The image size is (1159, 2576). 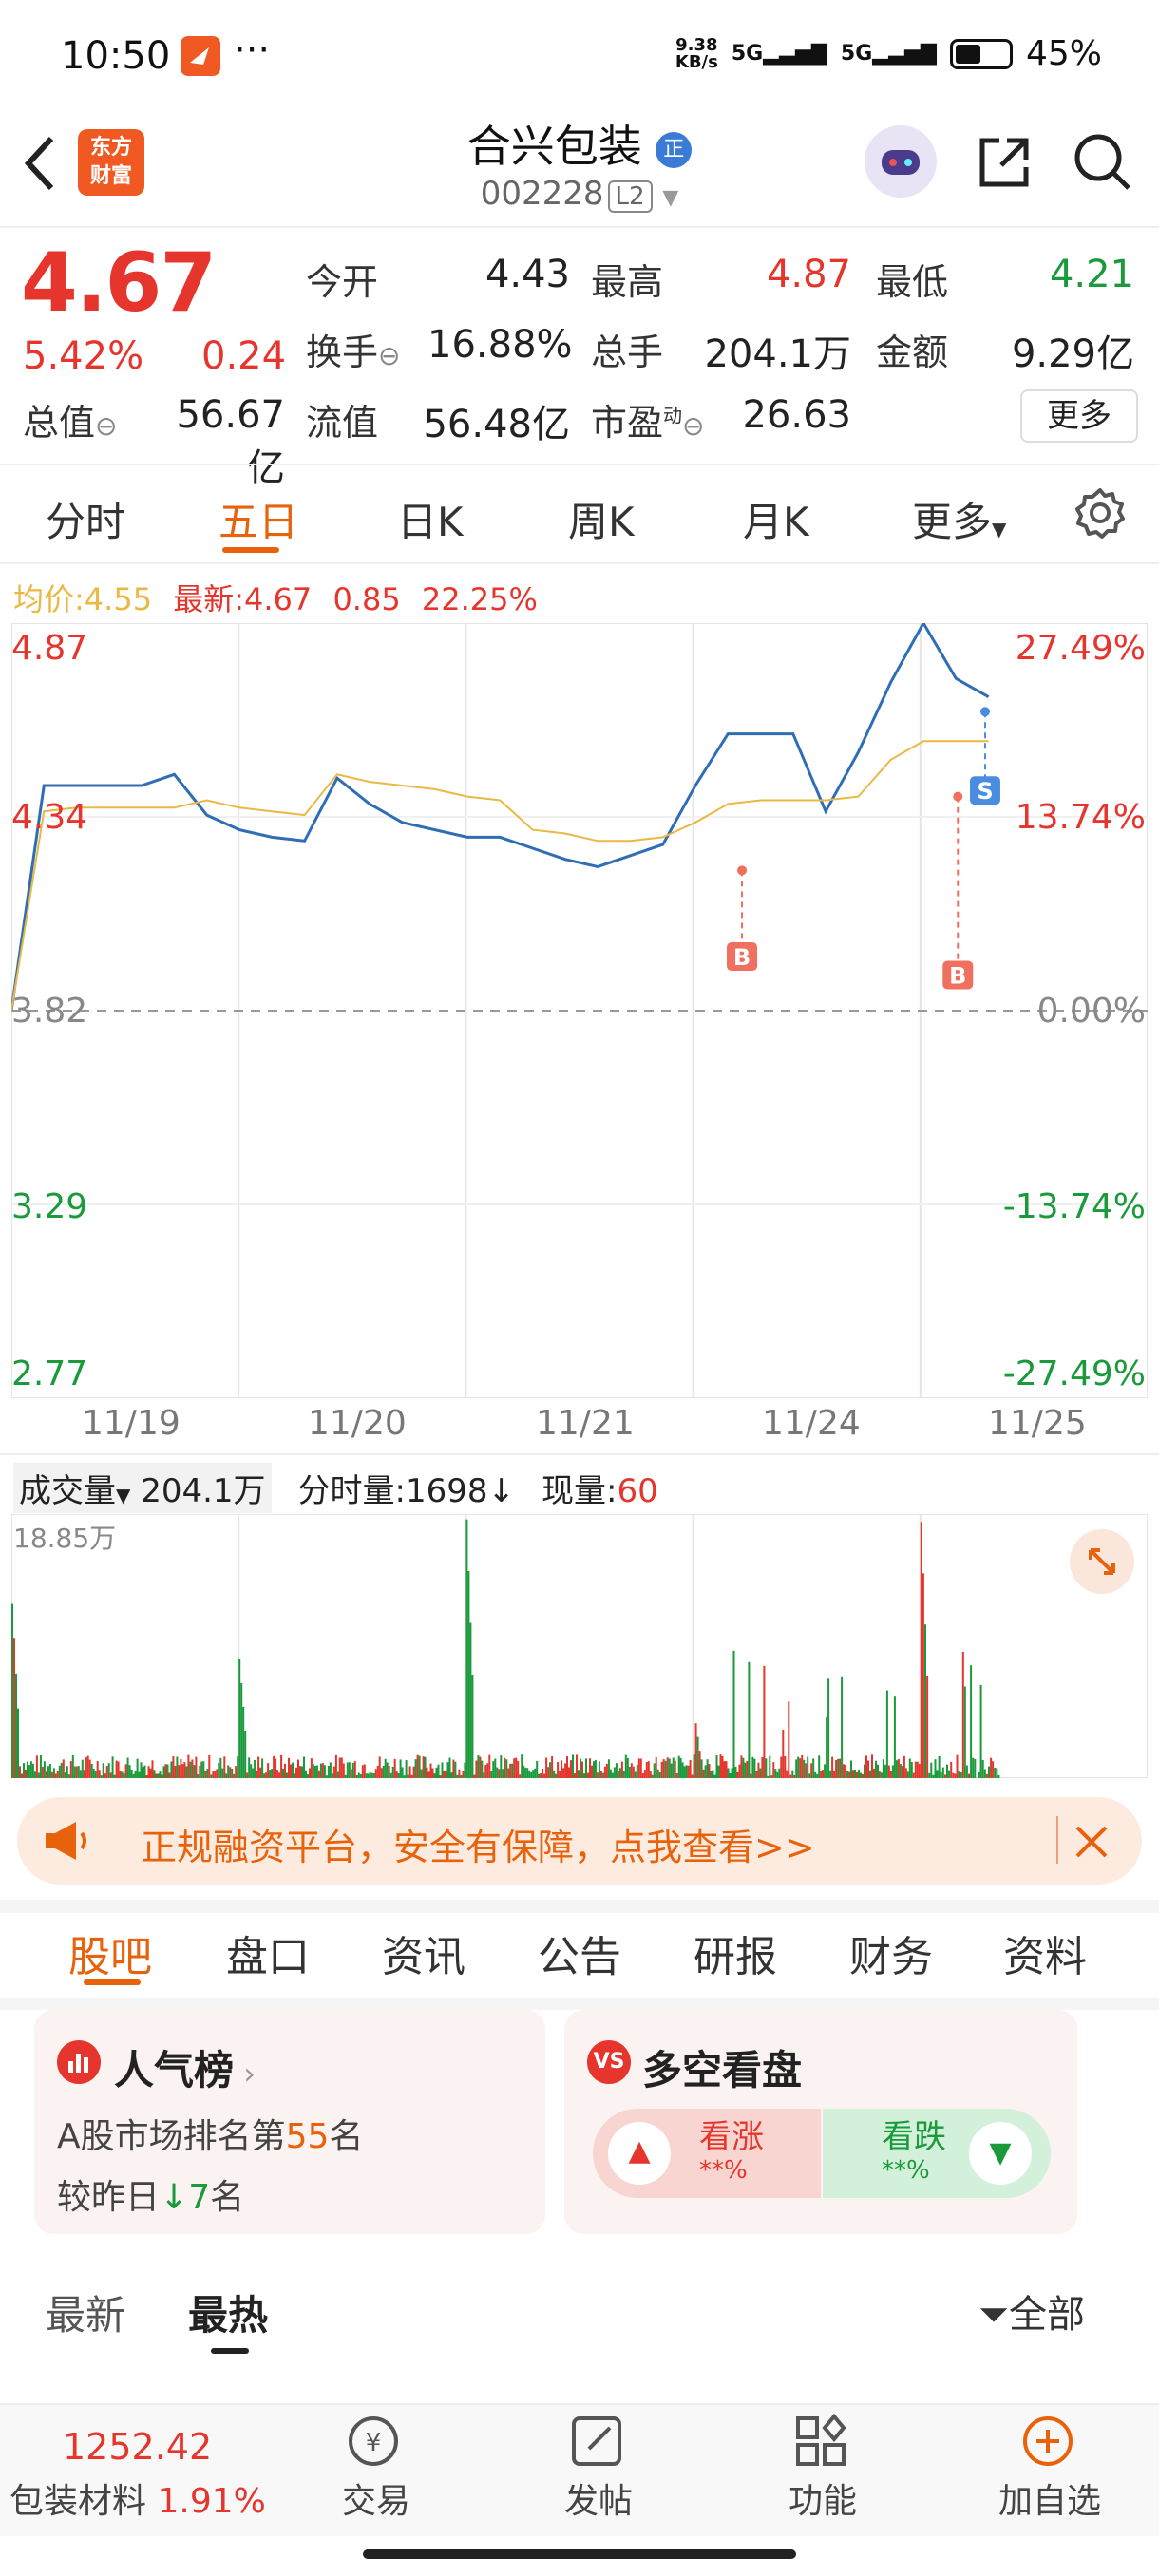 What do you see at coordinates (268, 1953) in the screenshot?
I see `subtab-pankou: 盘口` at bounding box center [268, 1953].